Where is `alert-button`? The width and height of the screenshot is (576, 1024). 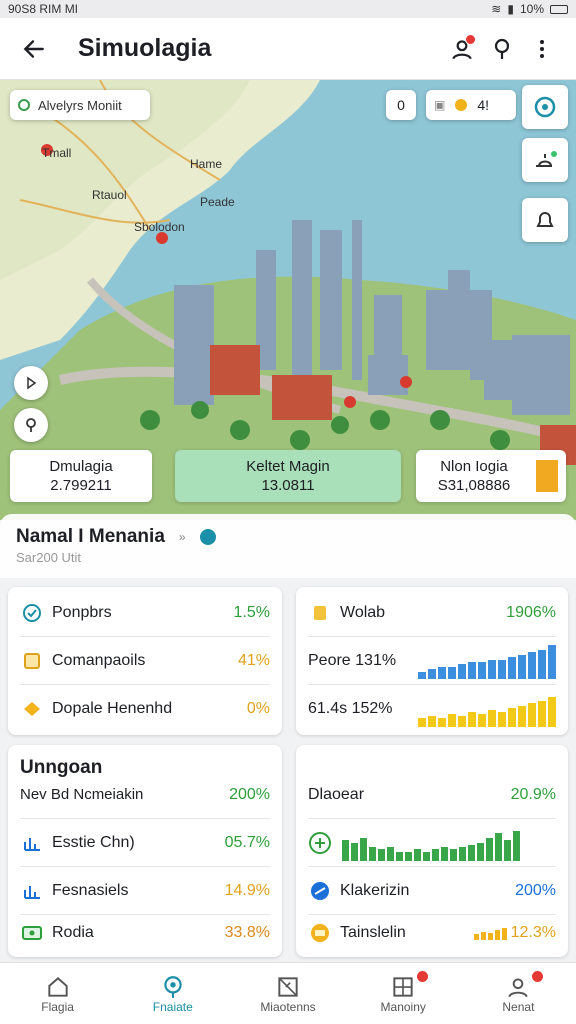
alert-button is located at coordinates (545, 220).